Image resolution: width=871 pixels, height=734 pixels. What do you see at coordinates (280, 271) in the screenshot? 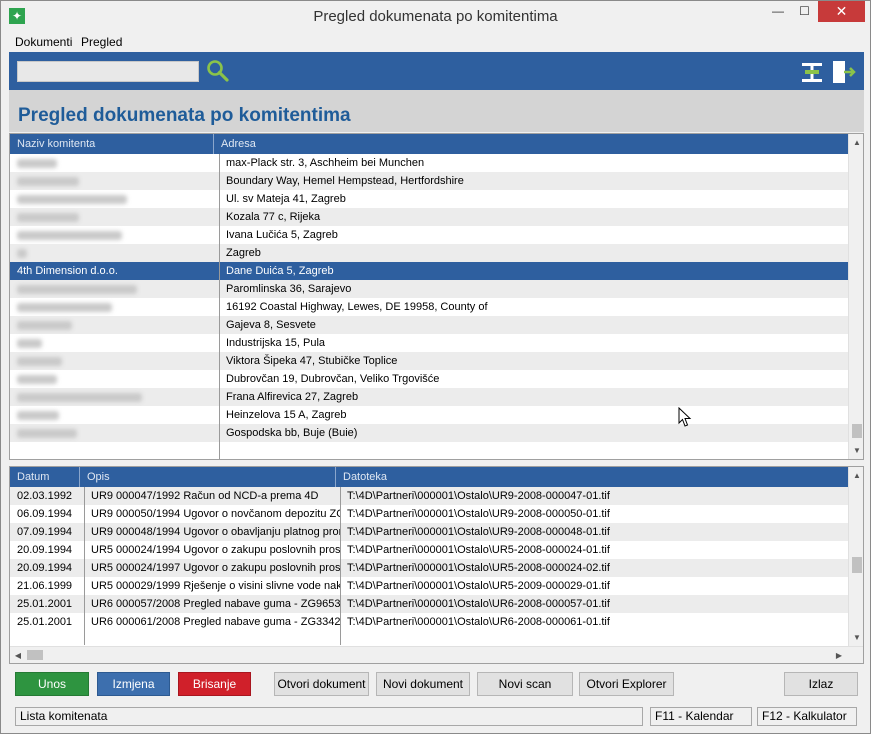
I see `client-address-cell: Dane Duića 5, Zagreb` at bounding box center [280, 271].